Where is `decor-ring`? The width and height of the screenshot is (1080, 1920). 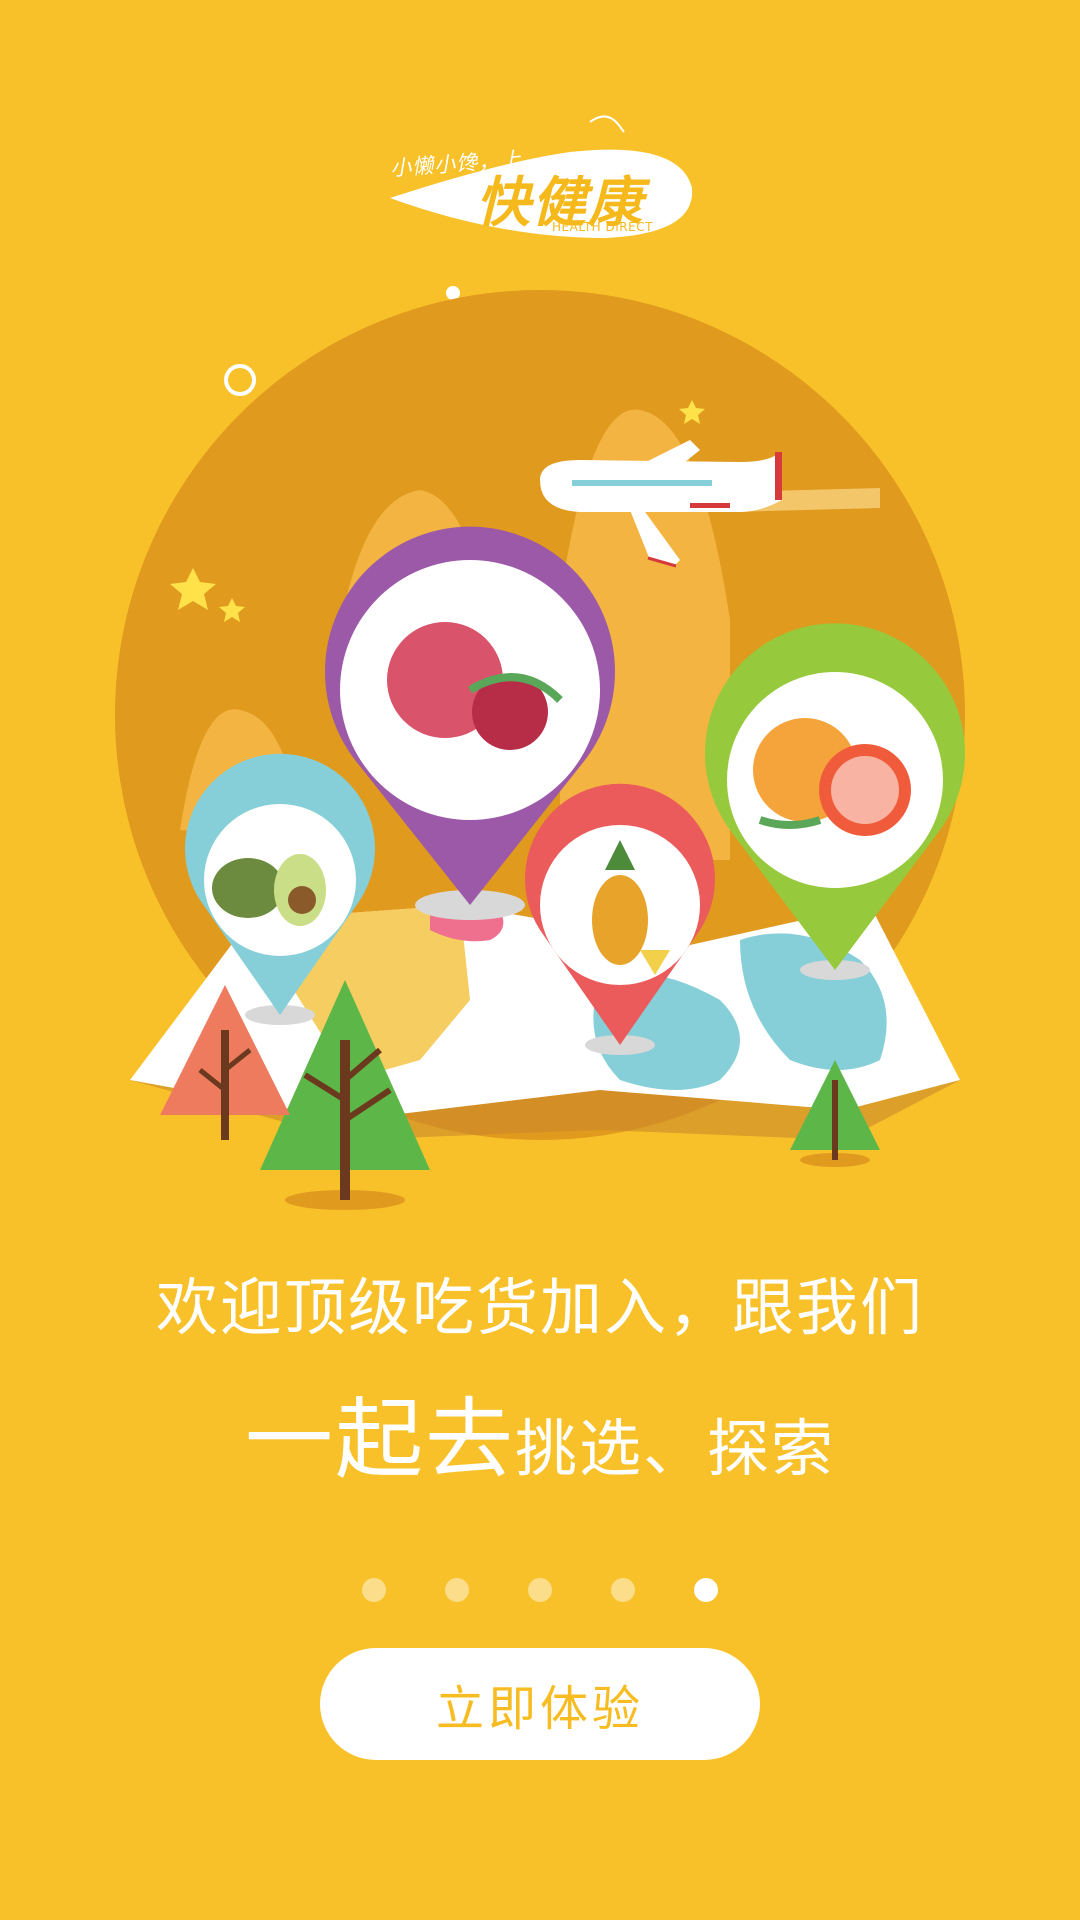 decor-ring is located at coordinates (240, 380).